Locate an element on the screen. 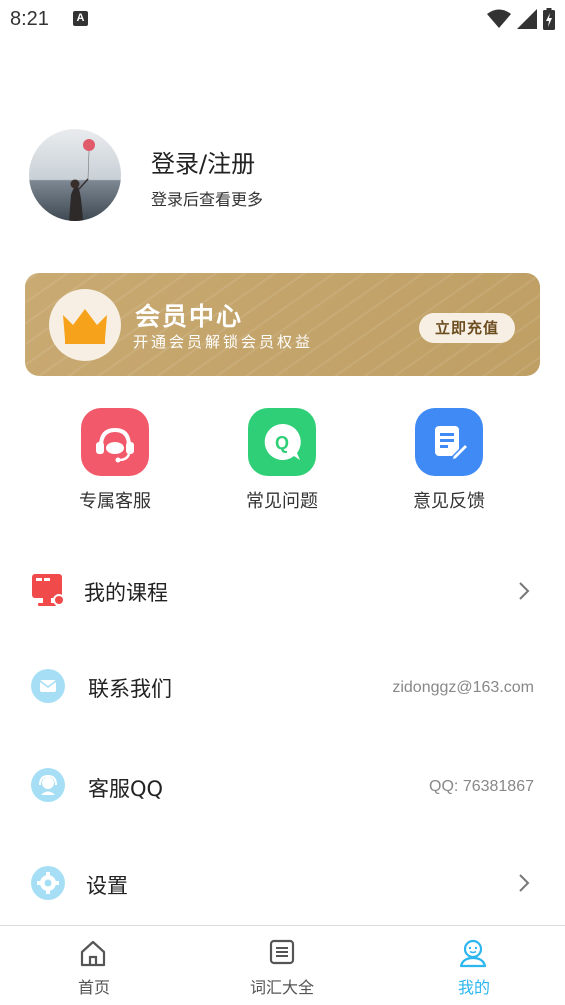 This screenshot has height=1005, width=565. nav-label: 我的 is located at coordinates (473, 987).